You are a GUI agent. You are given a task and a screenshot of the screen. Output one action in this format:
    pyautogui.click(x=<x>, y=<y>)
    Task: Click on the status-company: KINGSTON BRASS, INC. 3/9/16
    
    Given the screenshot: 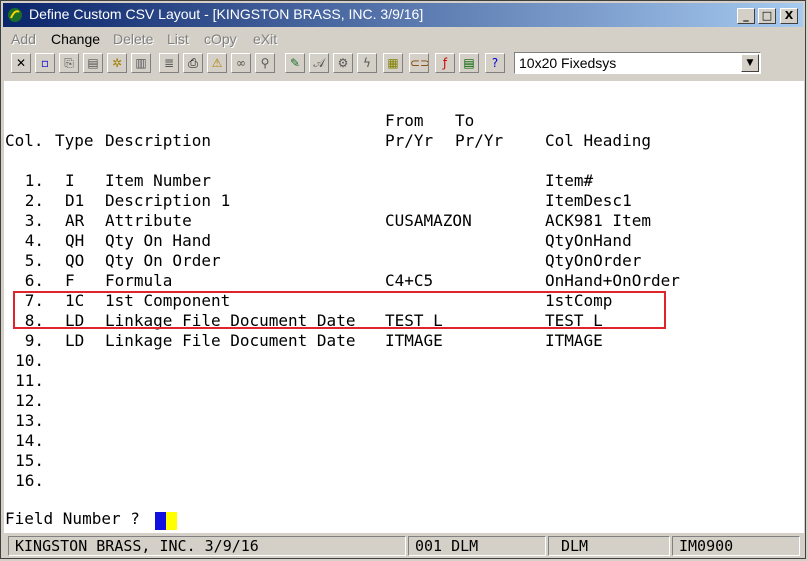 What is the action you would take?
    pyautogui.click(x=207, y=546)
    